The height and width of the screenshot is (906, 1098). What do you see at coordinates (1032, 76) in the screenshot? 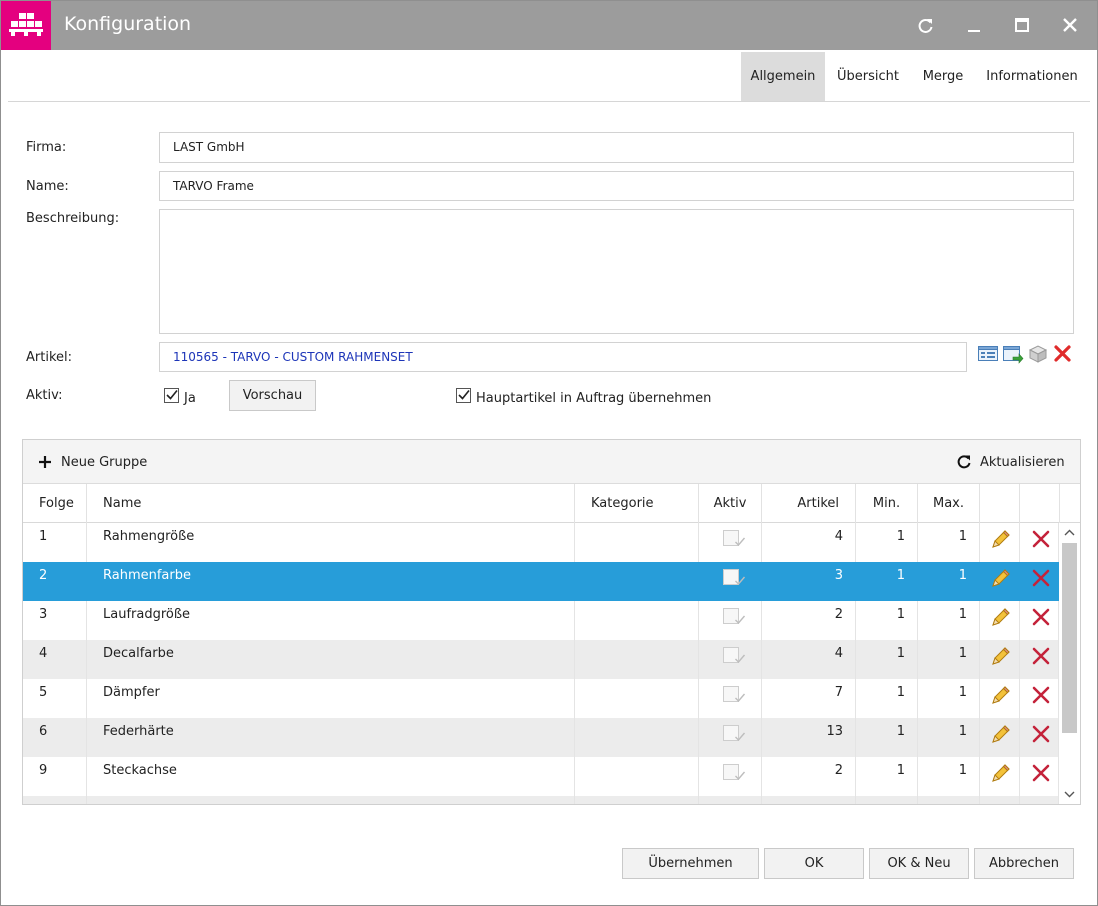
I see `tab-informationen: Informationen` at bounding box center [1032, 76].